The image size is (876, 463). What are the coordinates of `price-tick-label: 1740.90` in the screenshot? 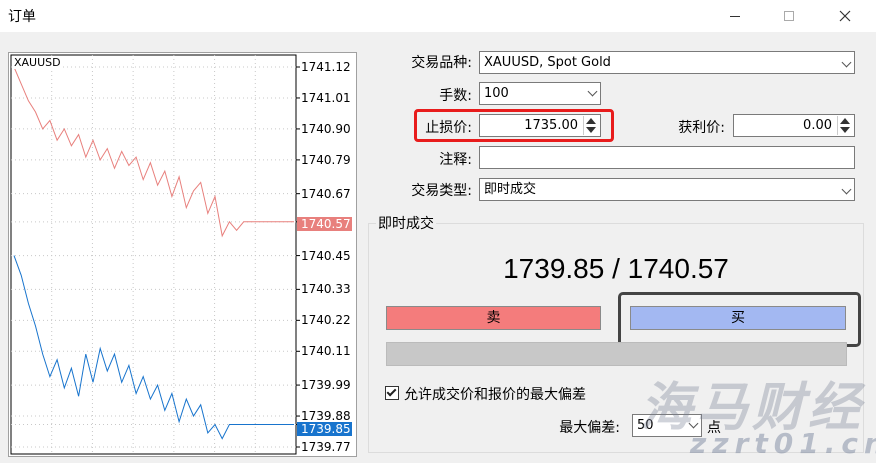 It's located at (326, 128).